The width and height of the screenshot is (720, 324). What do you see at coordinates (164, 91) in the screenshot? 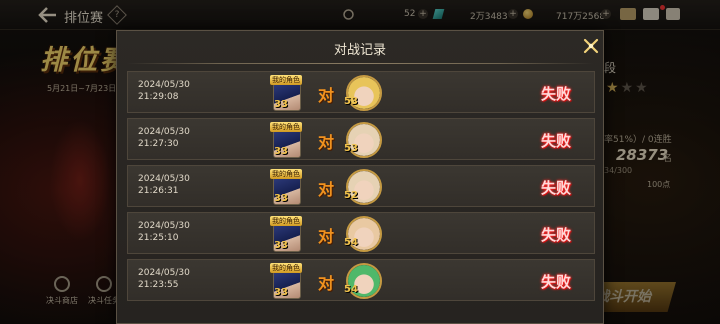
I see `record-datetime: 2024/05/30 21:29:08` at bounding box center [164, 91].